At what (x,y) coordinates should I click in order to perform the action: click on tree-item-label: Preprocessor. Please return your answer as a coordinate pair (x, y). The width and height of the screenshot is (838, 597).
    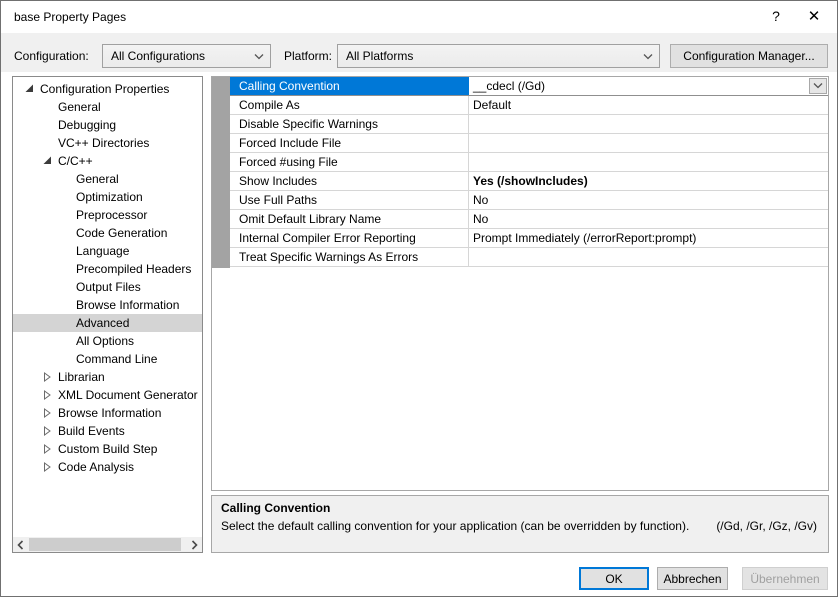
    Looking at the image, I should click on (112, 215).